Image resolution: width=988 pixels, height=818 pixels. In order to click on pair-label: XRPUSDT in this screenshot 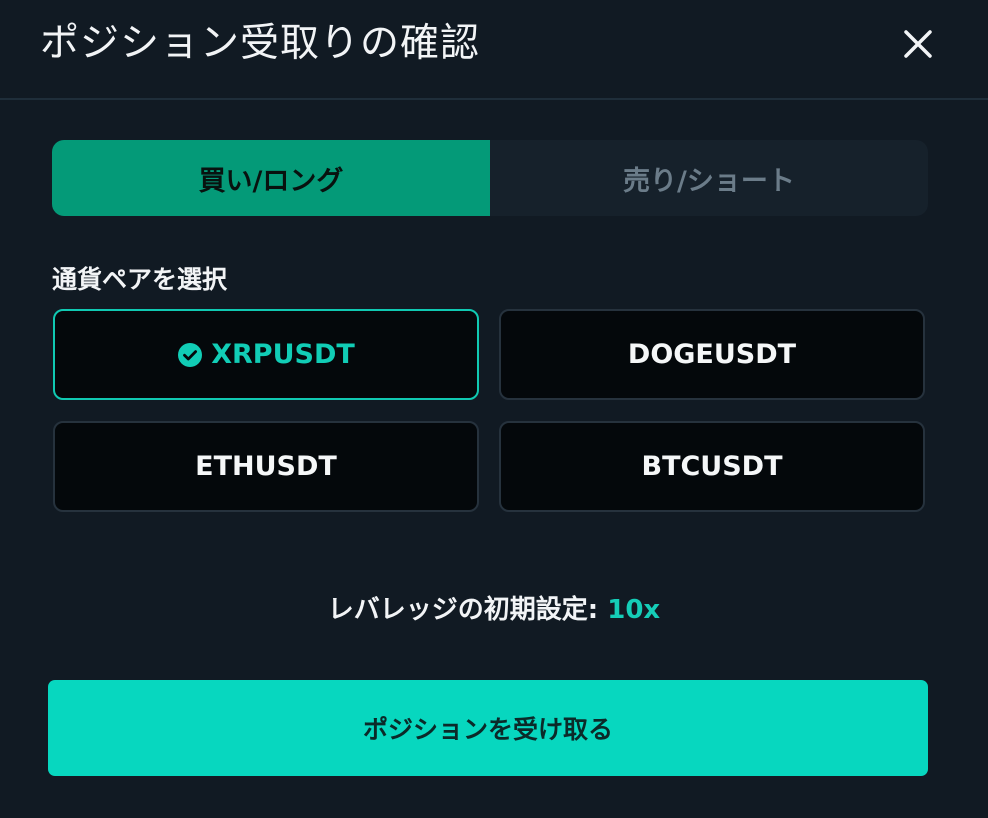, I will do `click(283, 354)`.